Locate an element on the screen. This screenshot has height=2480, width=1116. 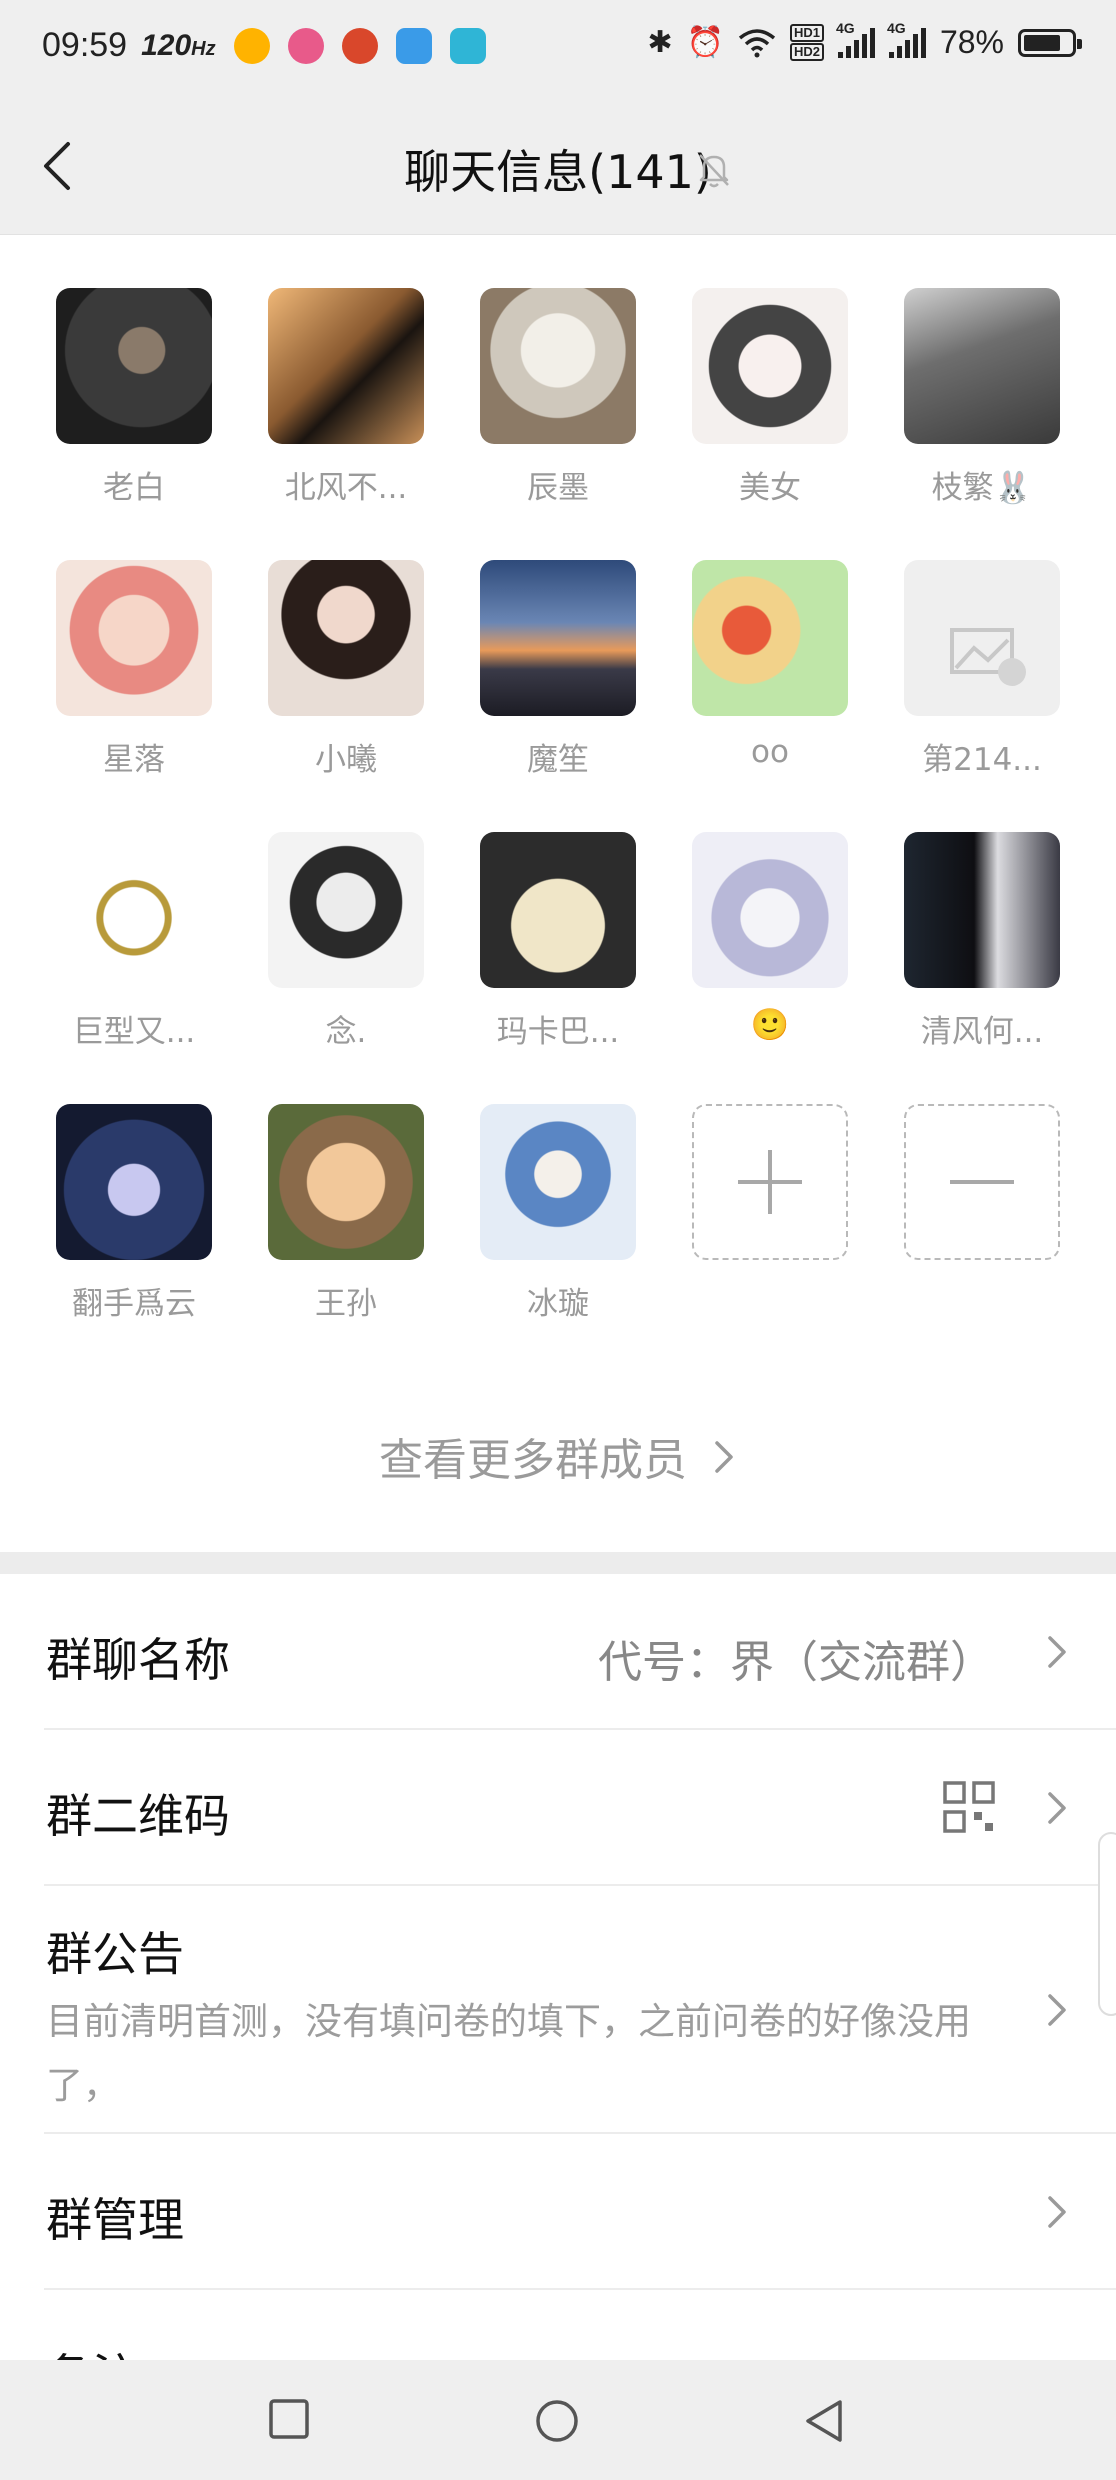
group-name-row: 群聊名称 代号：界（交流群） is located at coordinates (558, 1652).